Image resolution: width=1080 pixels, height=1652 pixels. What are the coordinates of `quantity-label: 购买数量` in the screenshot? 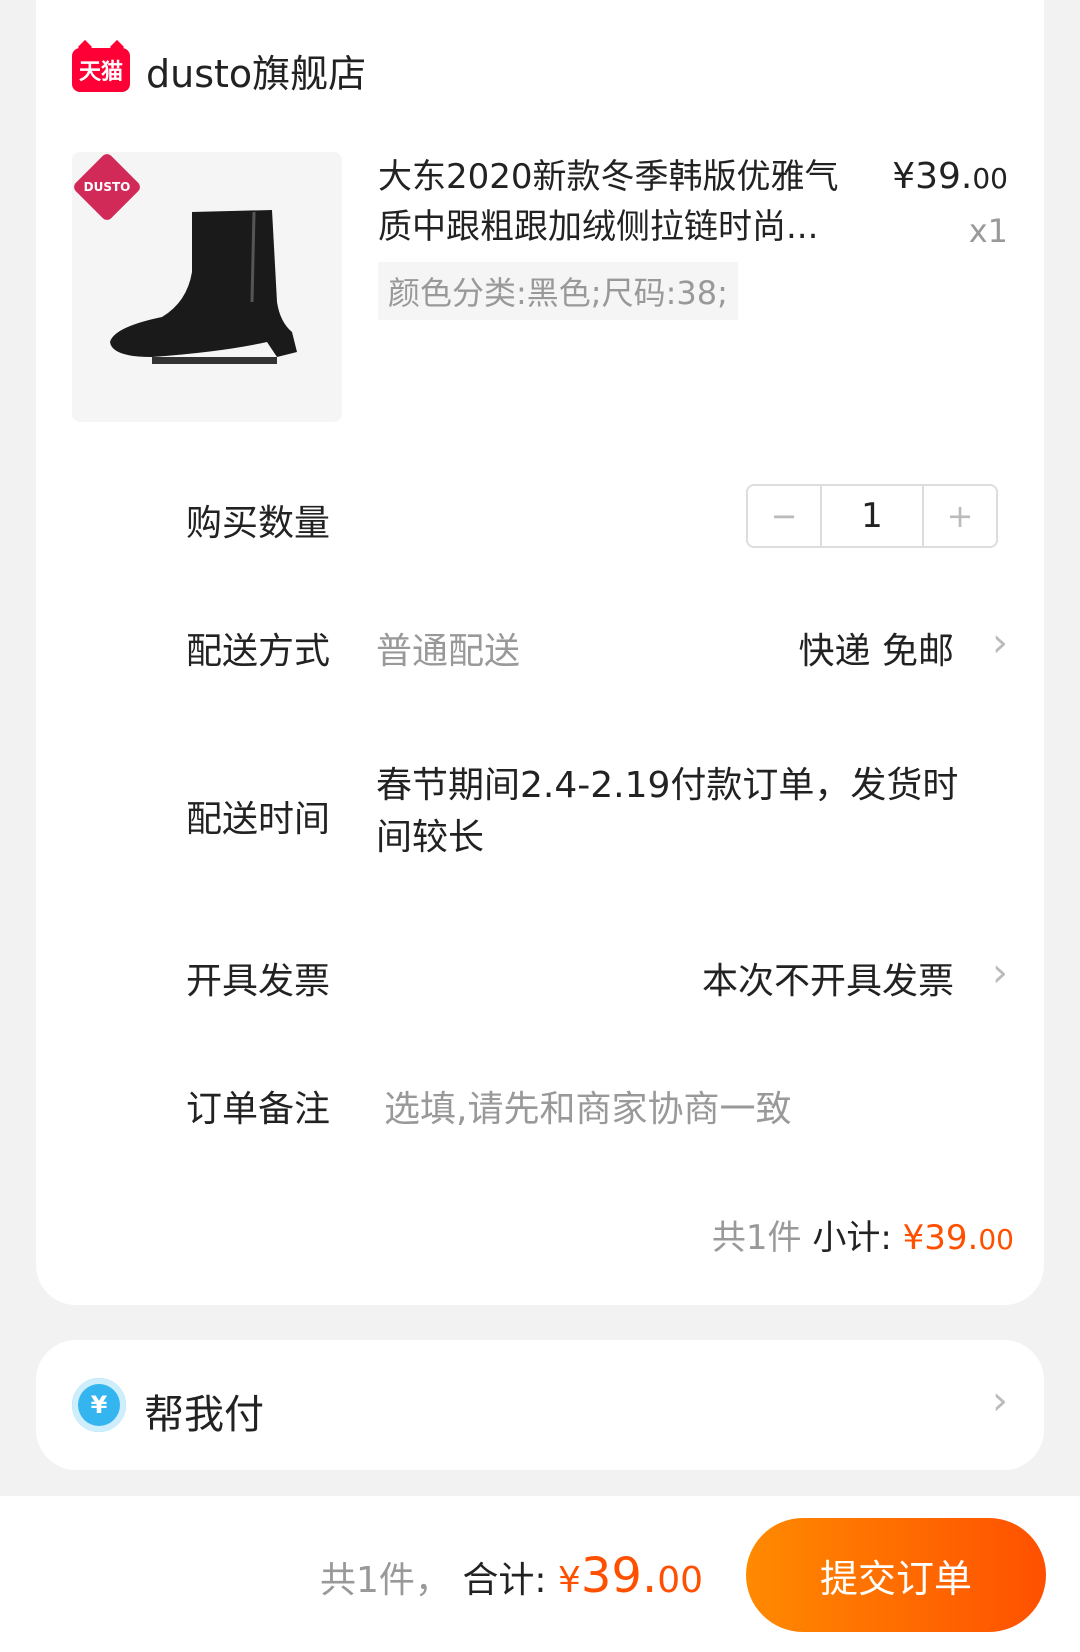 It's located at (258, 523).